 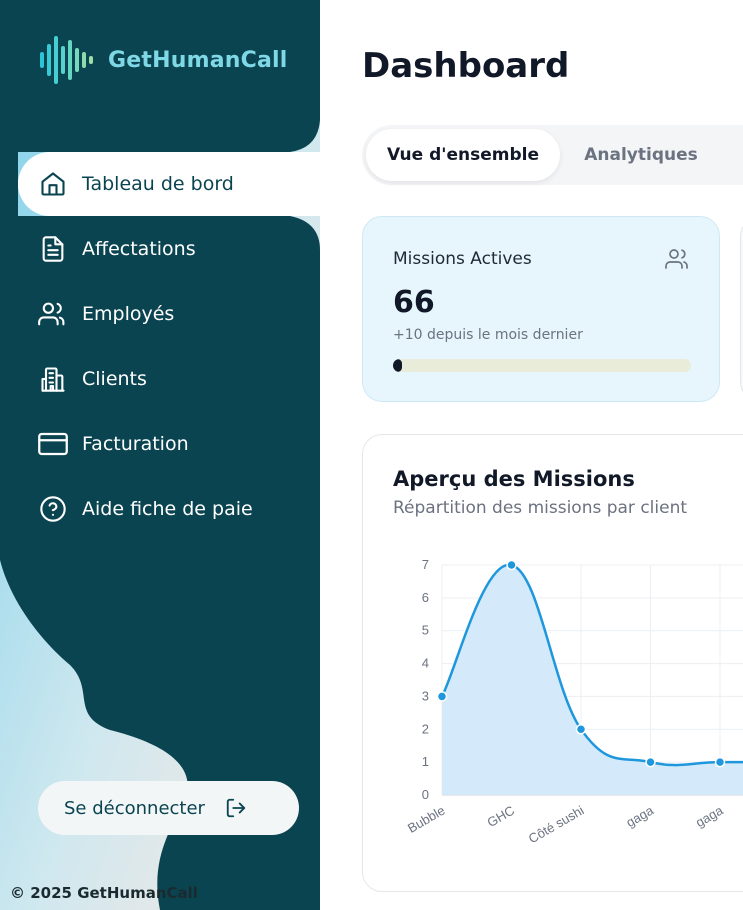 I want to click on sidebar-item-clients: Clients, so click(x=169, y=379).